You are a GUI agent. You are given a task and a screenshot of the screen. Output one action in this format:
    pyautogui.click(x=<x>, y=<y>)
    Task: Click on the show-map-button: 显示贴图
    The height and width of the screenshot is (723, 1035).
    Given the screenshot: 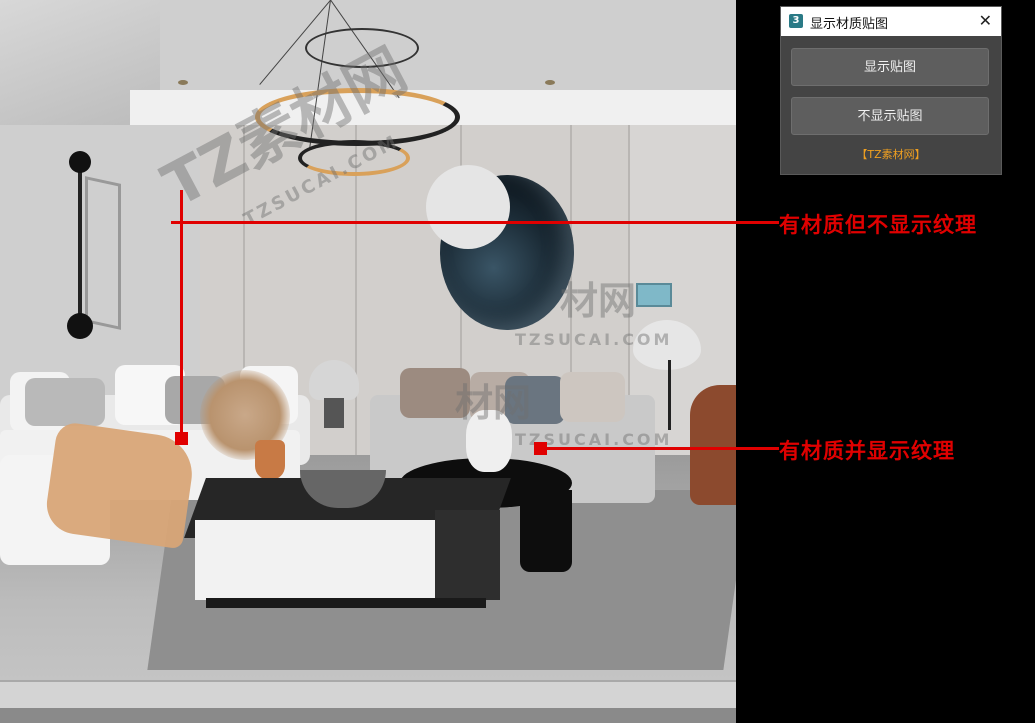 What is the action you would take?
    pyautogui.click(x=890, y=67)
    